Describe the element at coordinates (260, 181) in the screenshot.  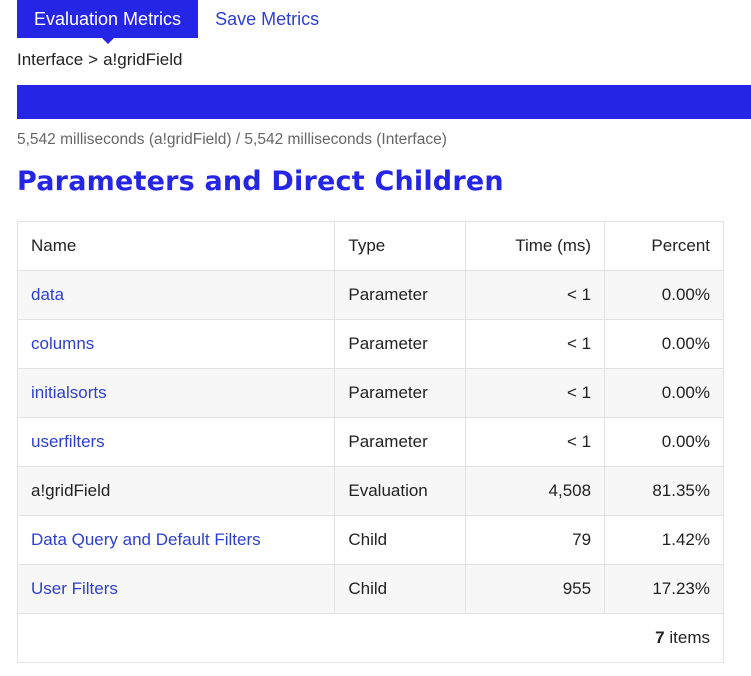
I see `section-title: Parameters and Direct Children` at that location.